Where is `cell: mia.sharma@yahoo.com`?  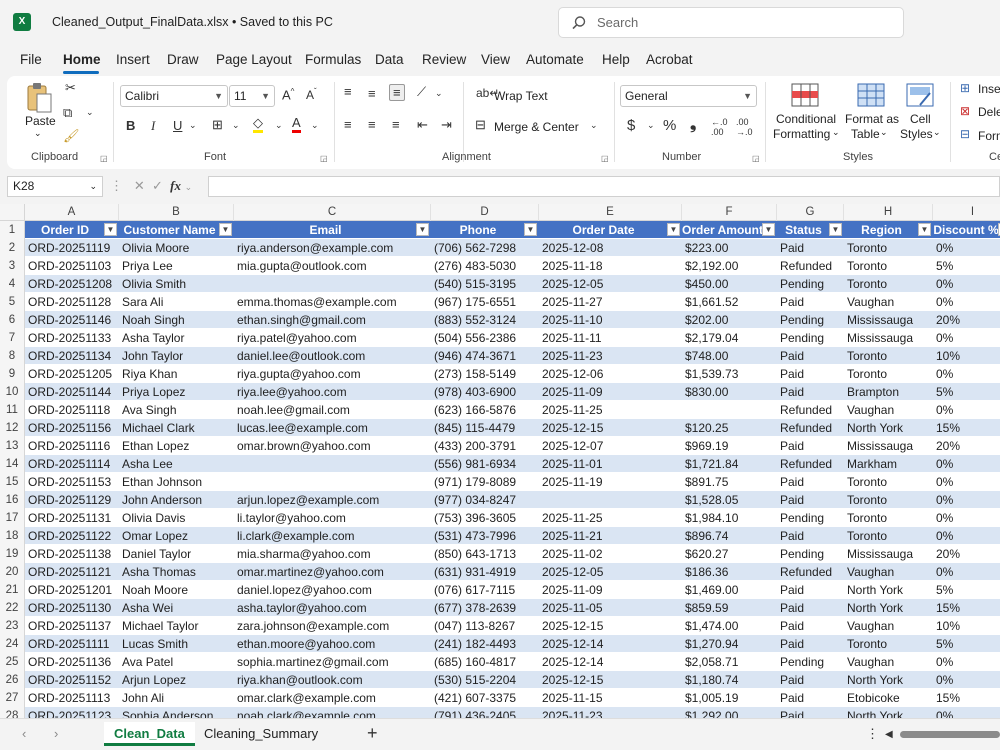 cell: mia.sharma@yahoo.com is located at coordinates (332, 554).